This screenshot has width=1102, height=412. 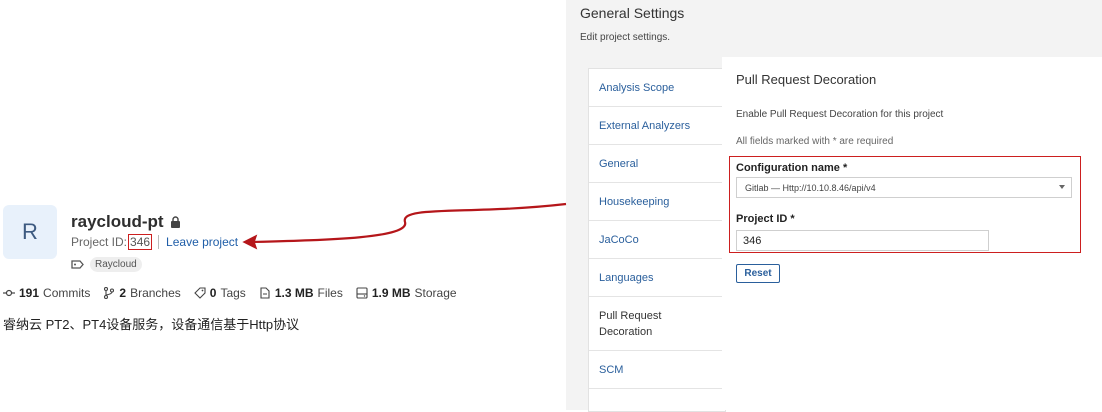 I want to click on label-icon, so click(x=77, y=264).